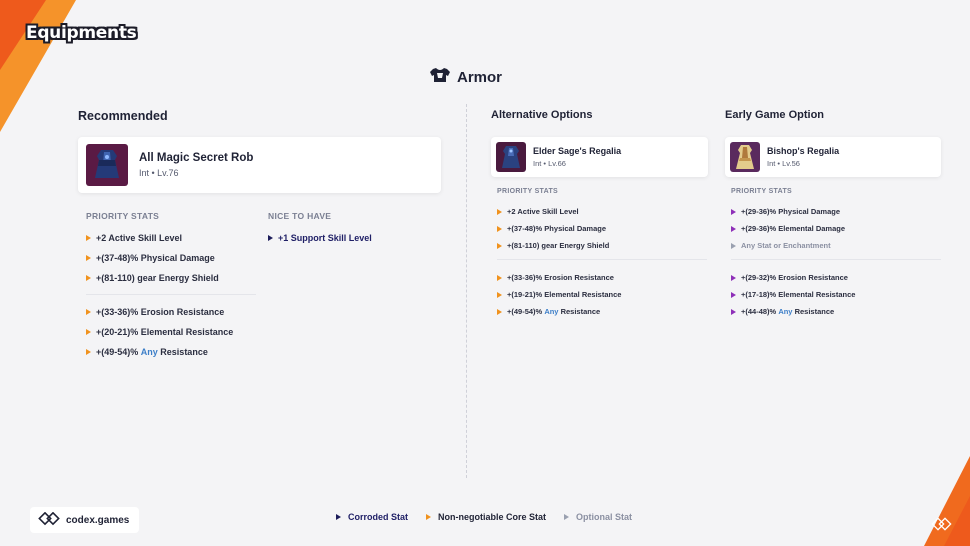  I want to click on alternative-item-card: Elder Sage's Regalia Int • Lv.66, so click(599, 157).